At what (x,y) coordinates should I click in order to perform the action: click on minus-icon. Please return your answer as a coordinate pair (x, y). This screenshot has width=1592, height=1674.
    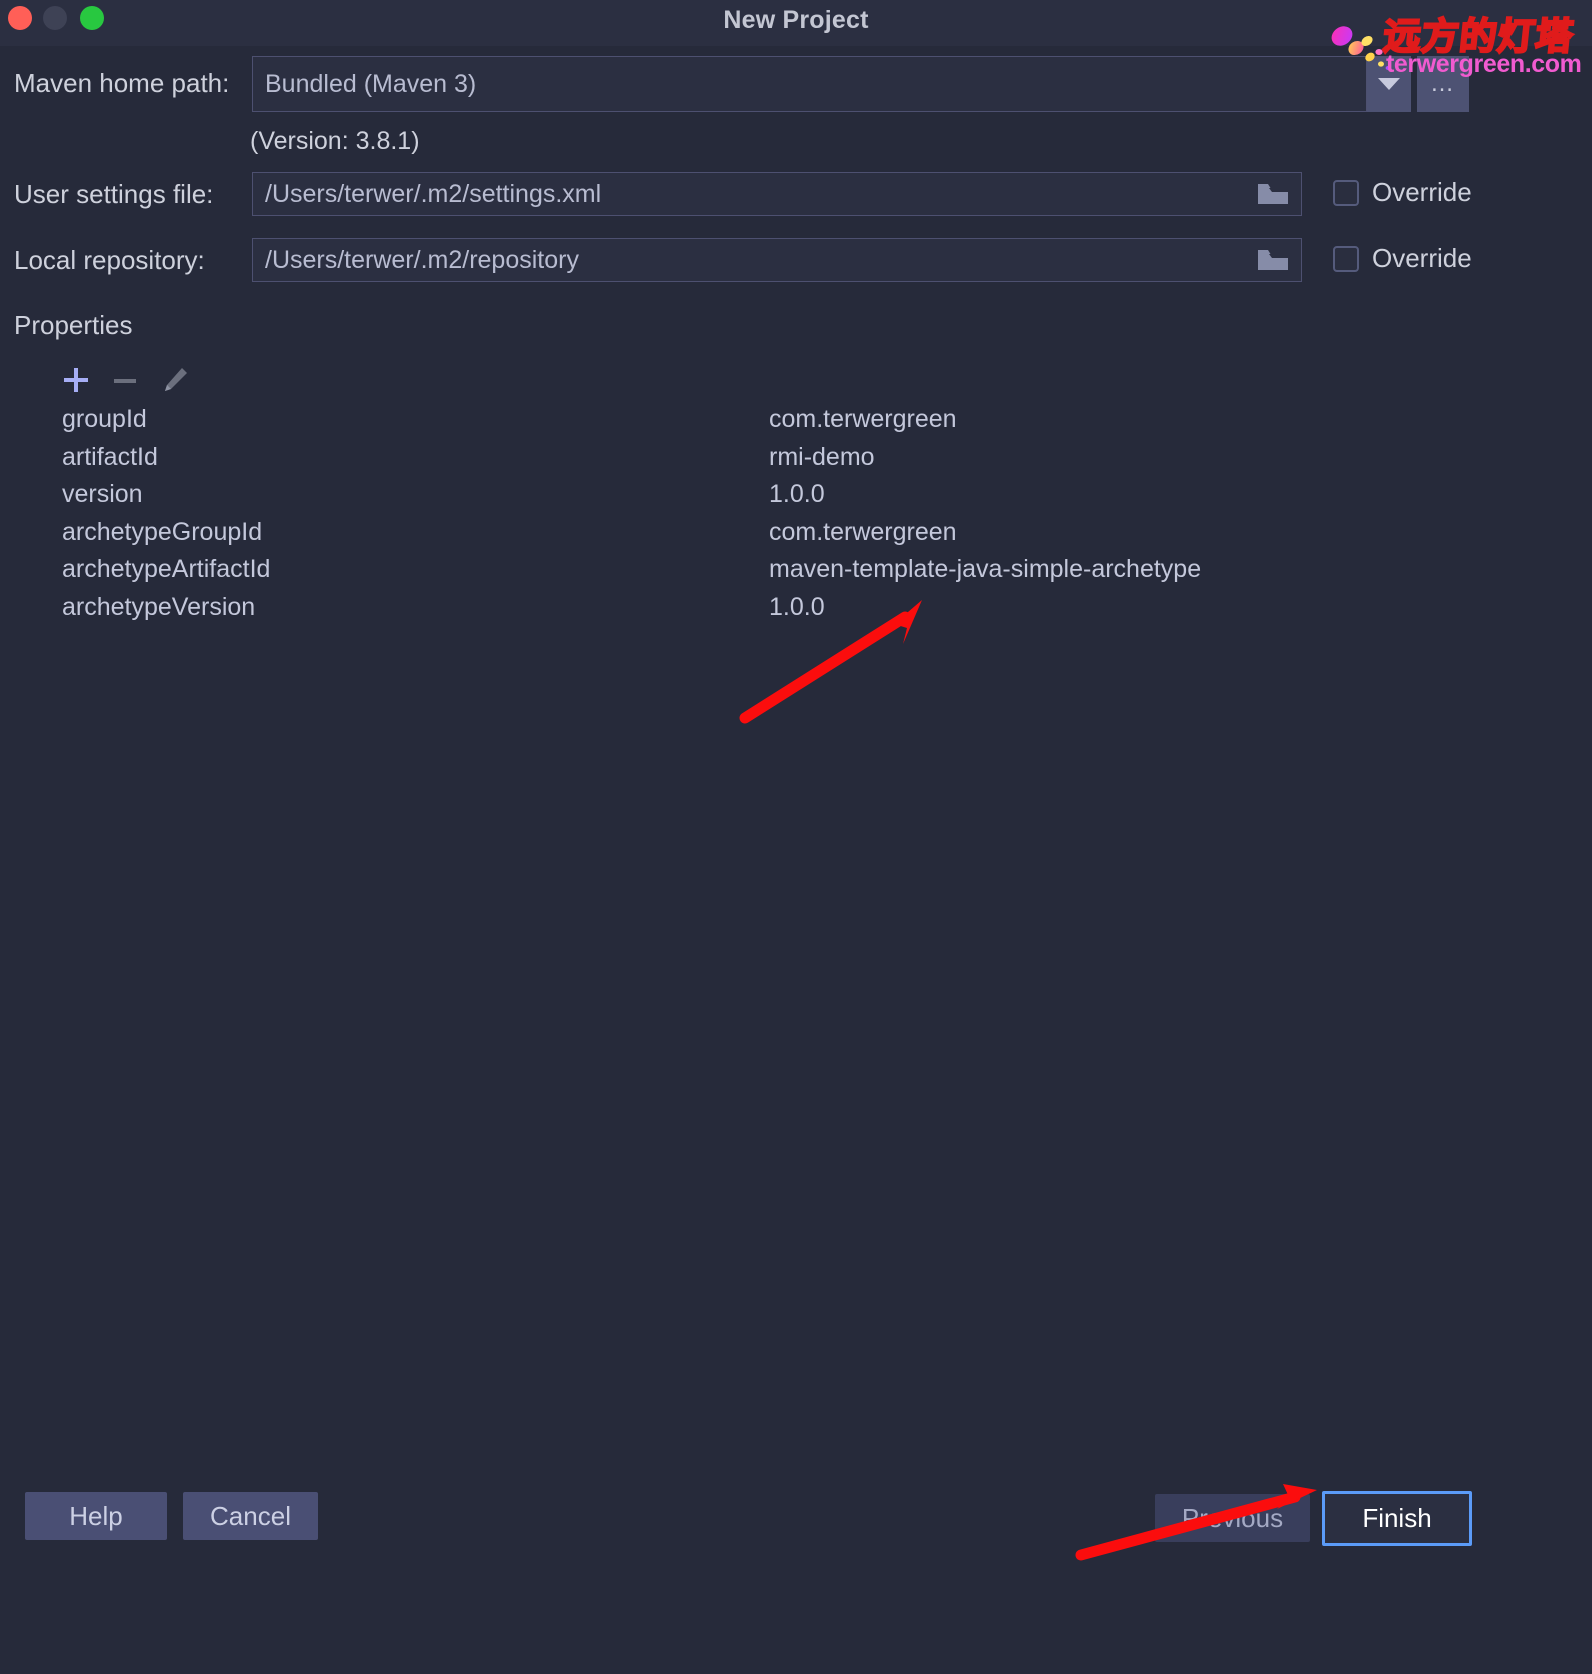
    Looking at the image, I should click on (125, 381).